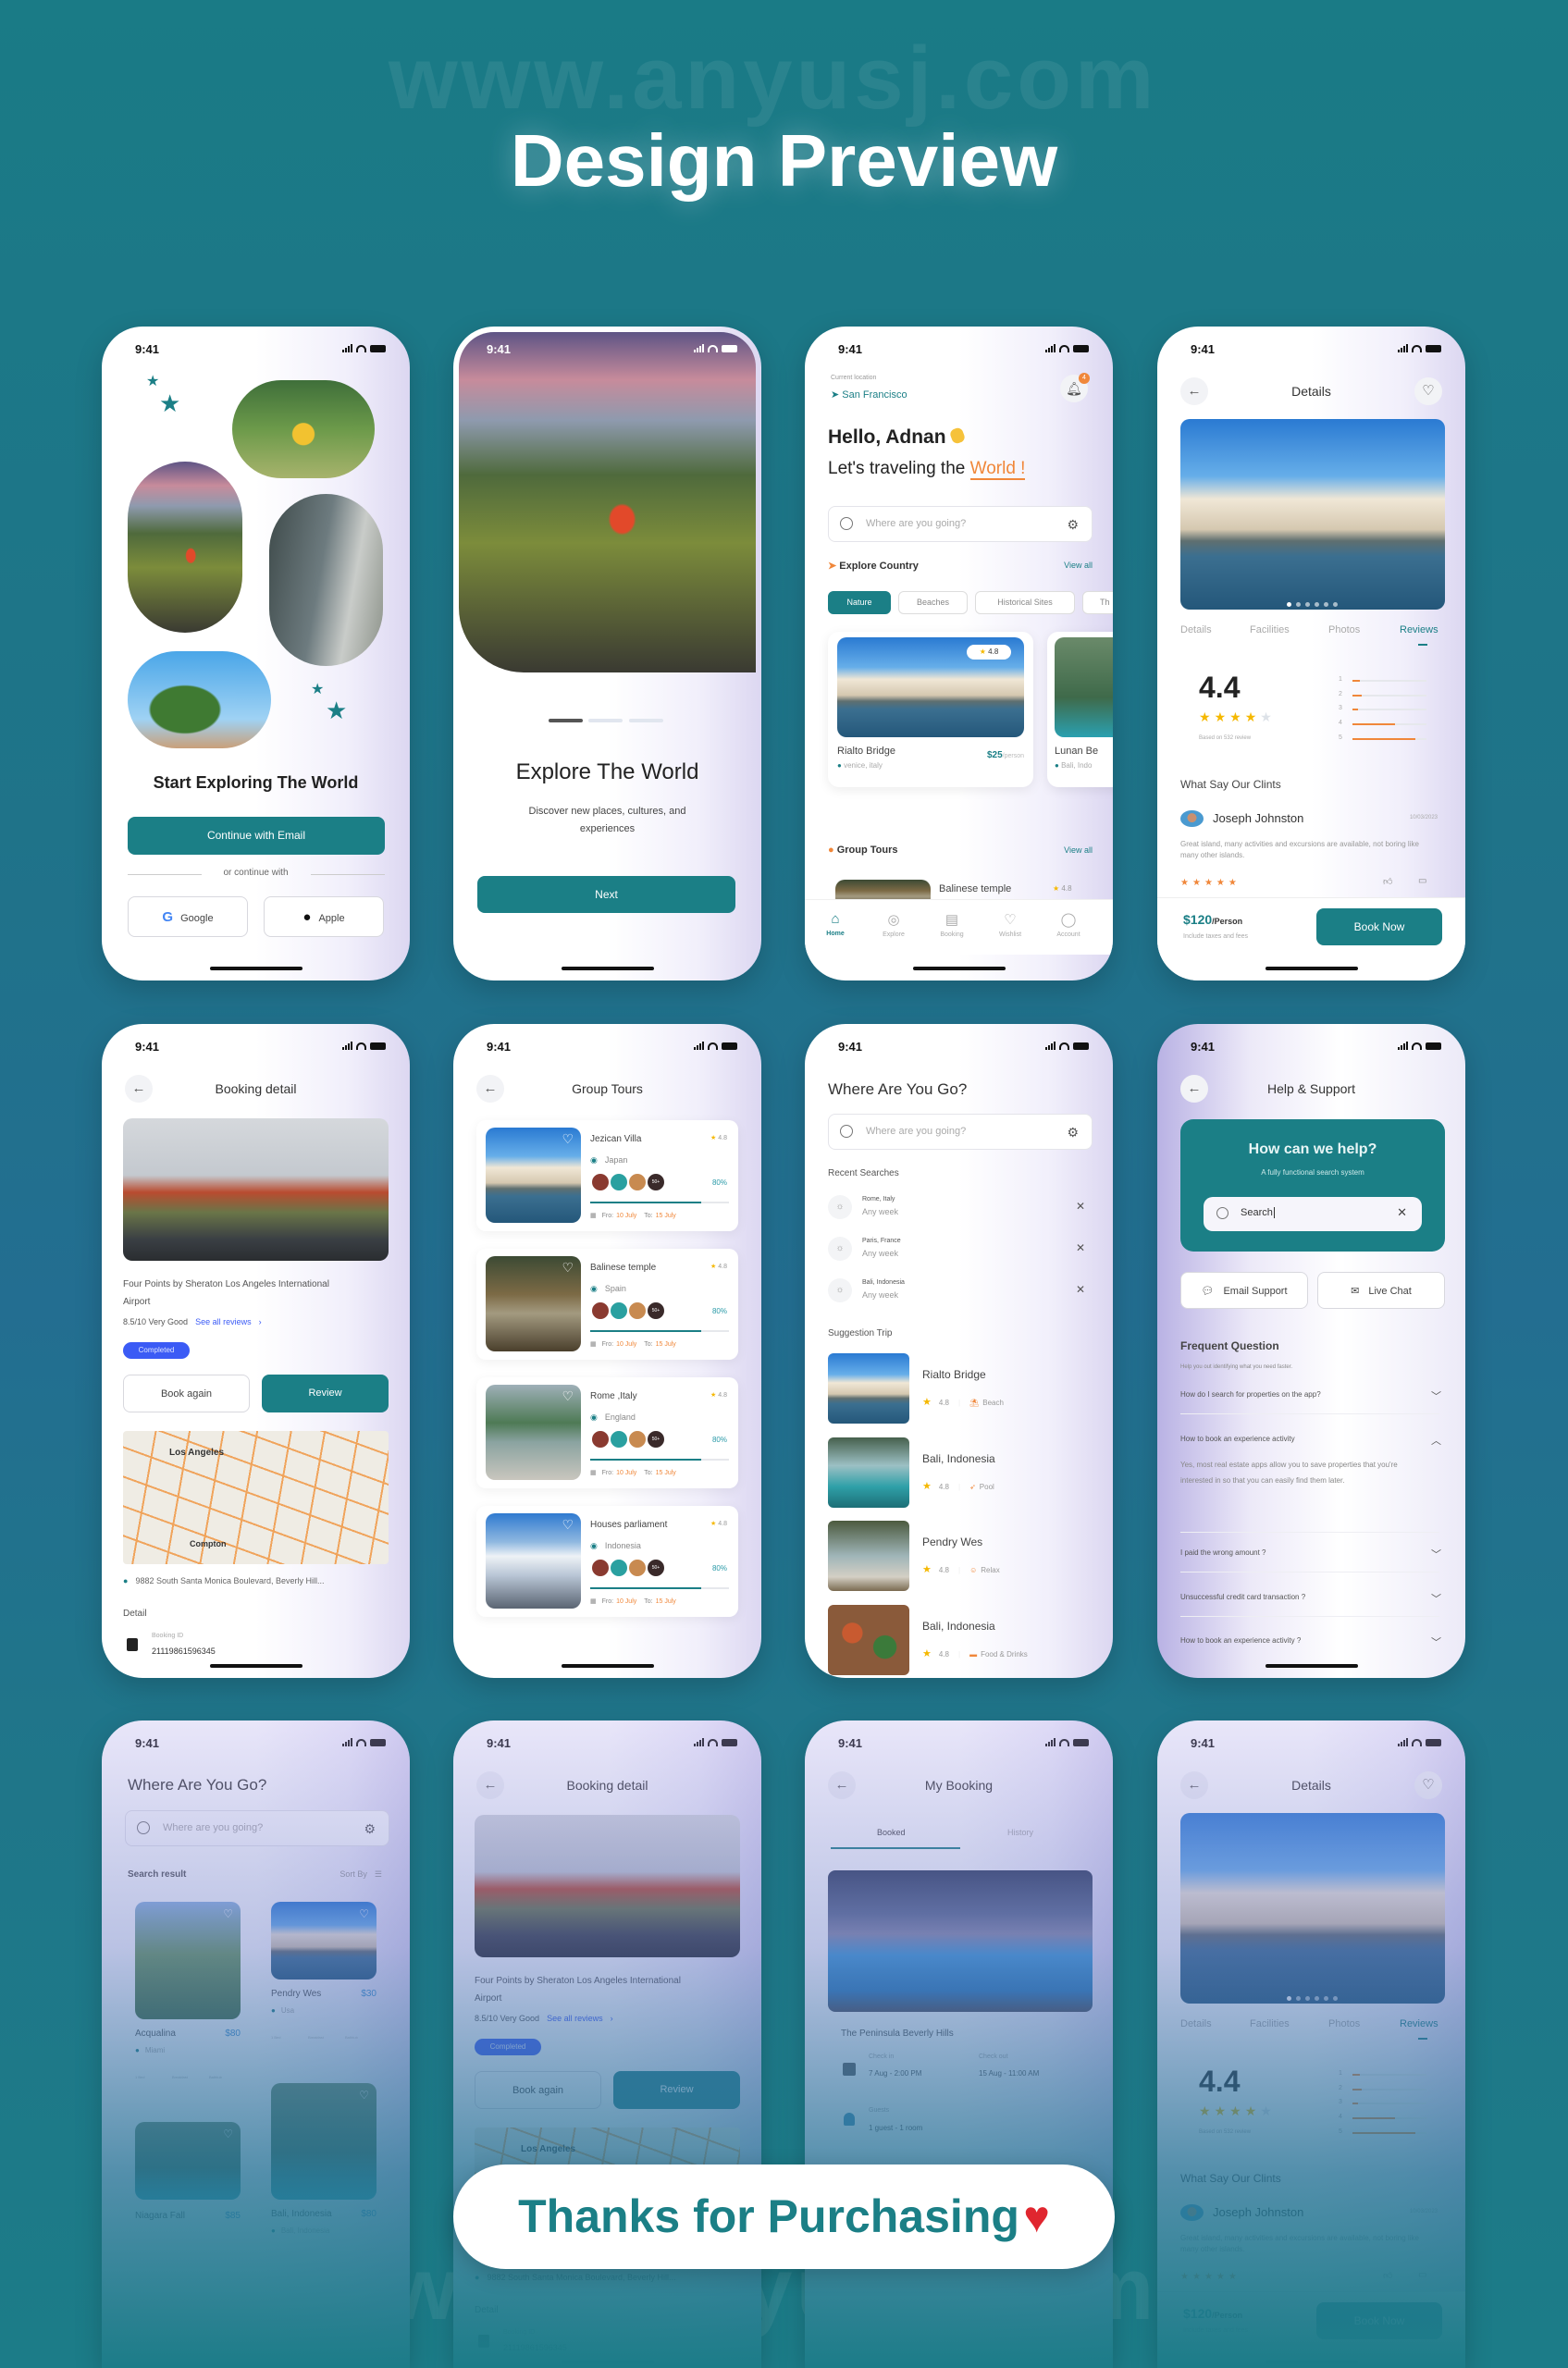  Describe the element at coordinates (1436, 1440) in the screenshot. I see `chevron-up-icon: ︿` at that location.